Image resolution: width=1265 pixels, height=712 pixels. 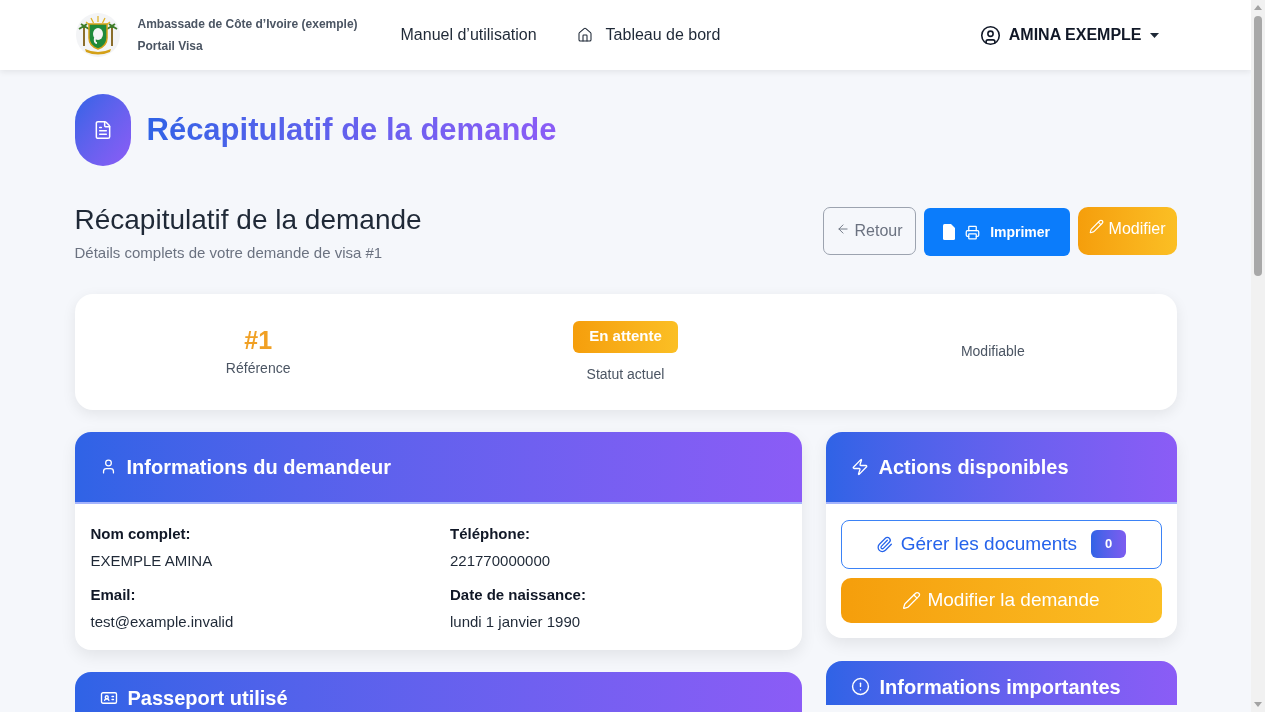 What do you see at coordinates (860, 686) in the screenshot?
I see `alert-icon` at bounding box center [860, 686].